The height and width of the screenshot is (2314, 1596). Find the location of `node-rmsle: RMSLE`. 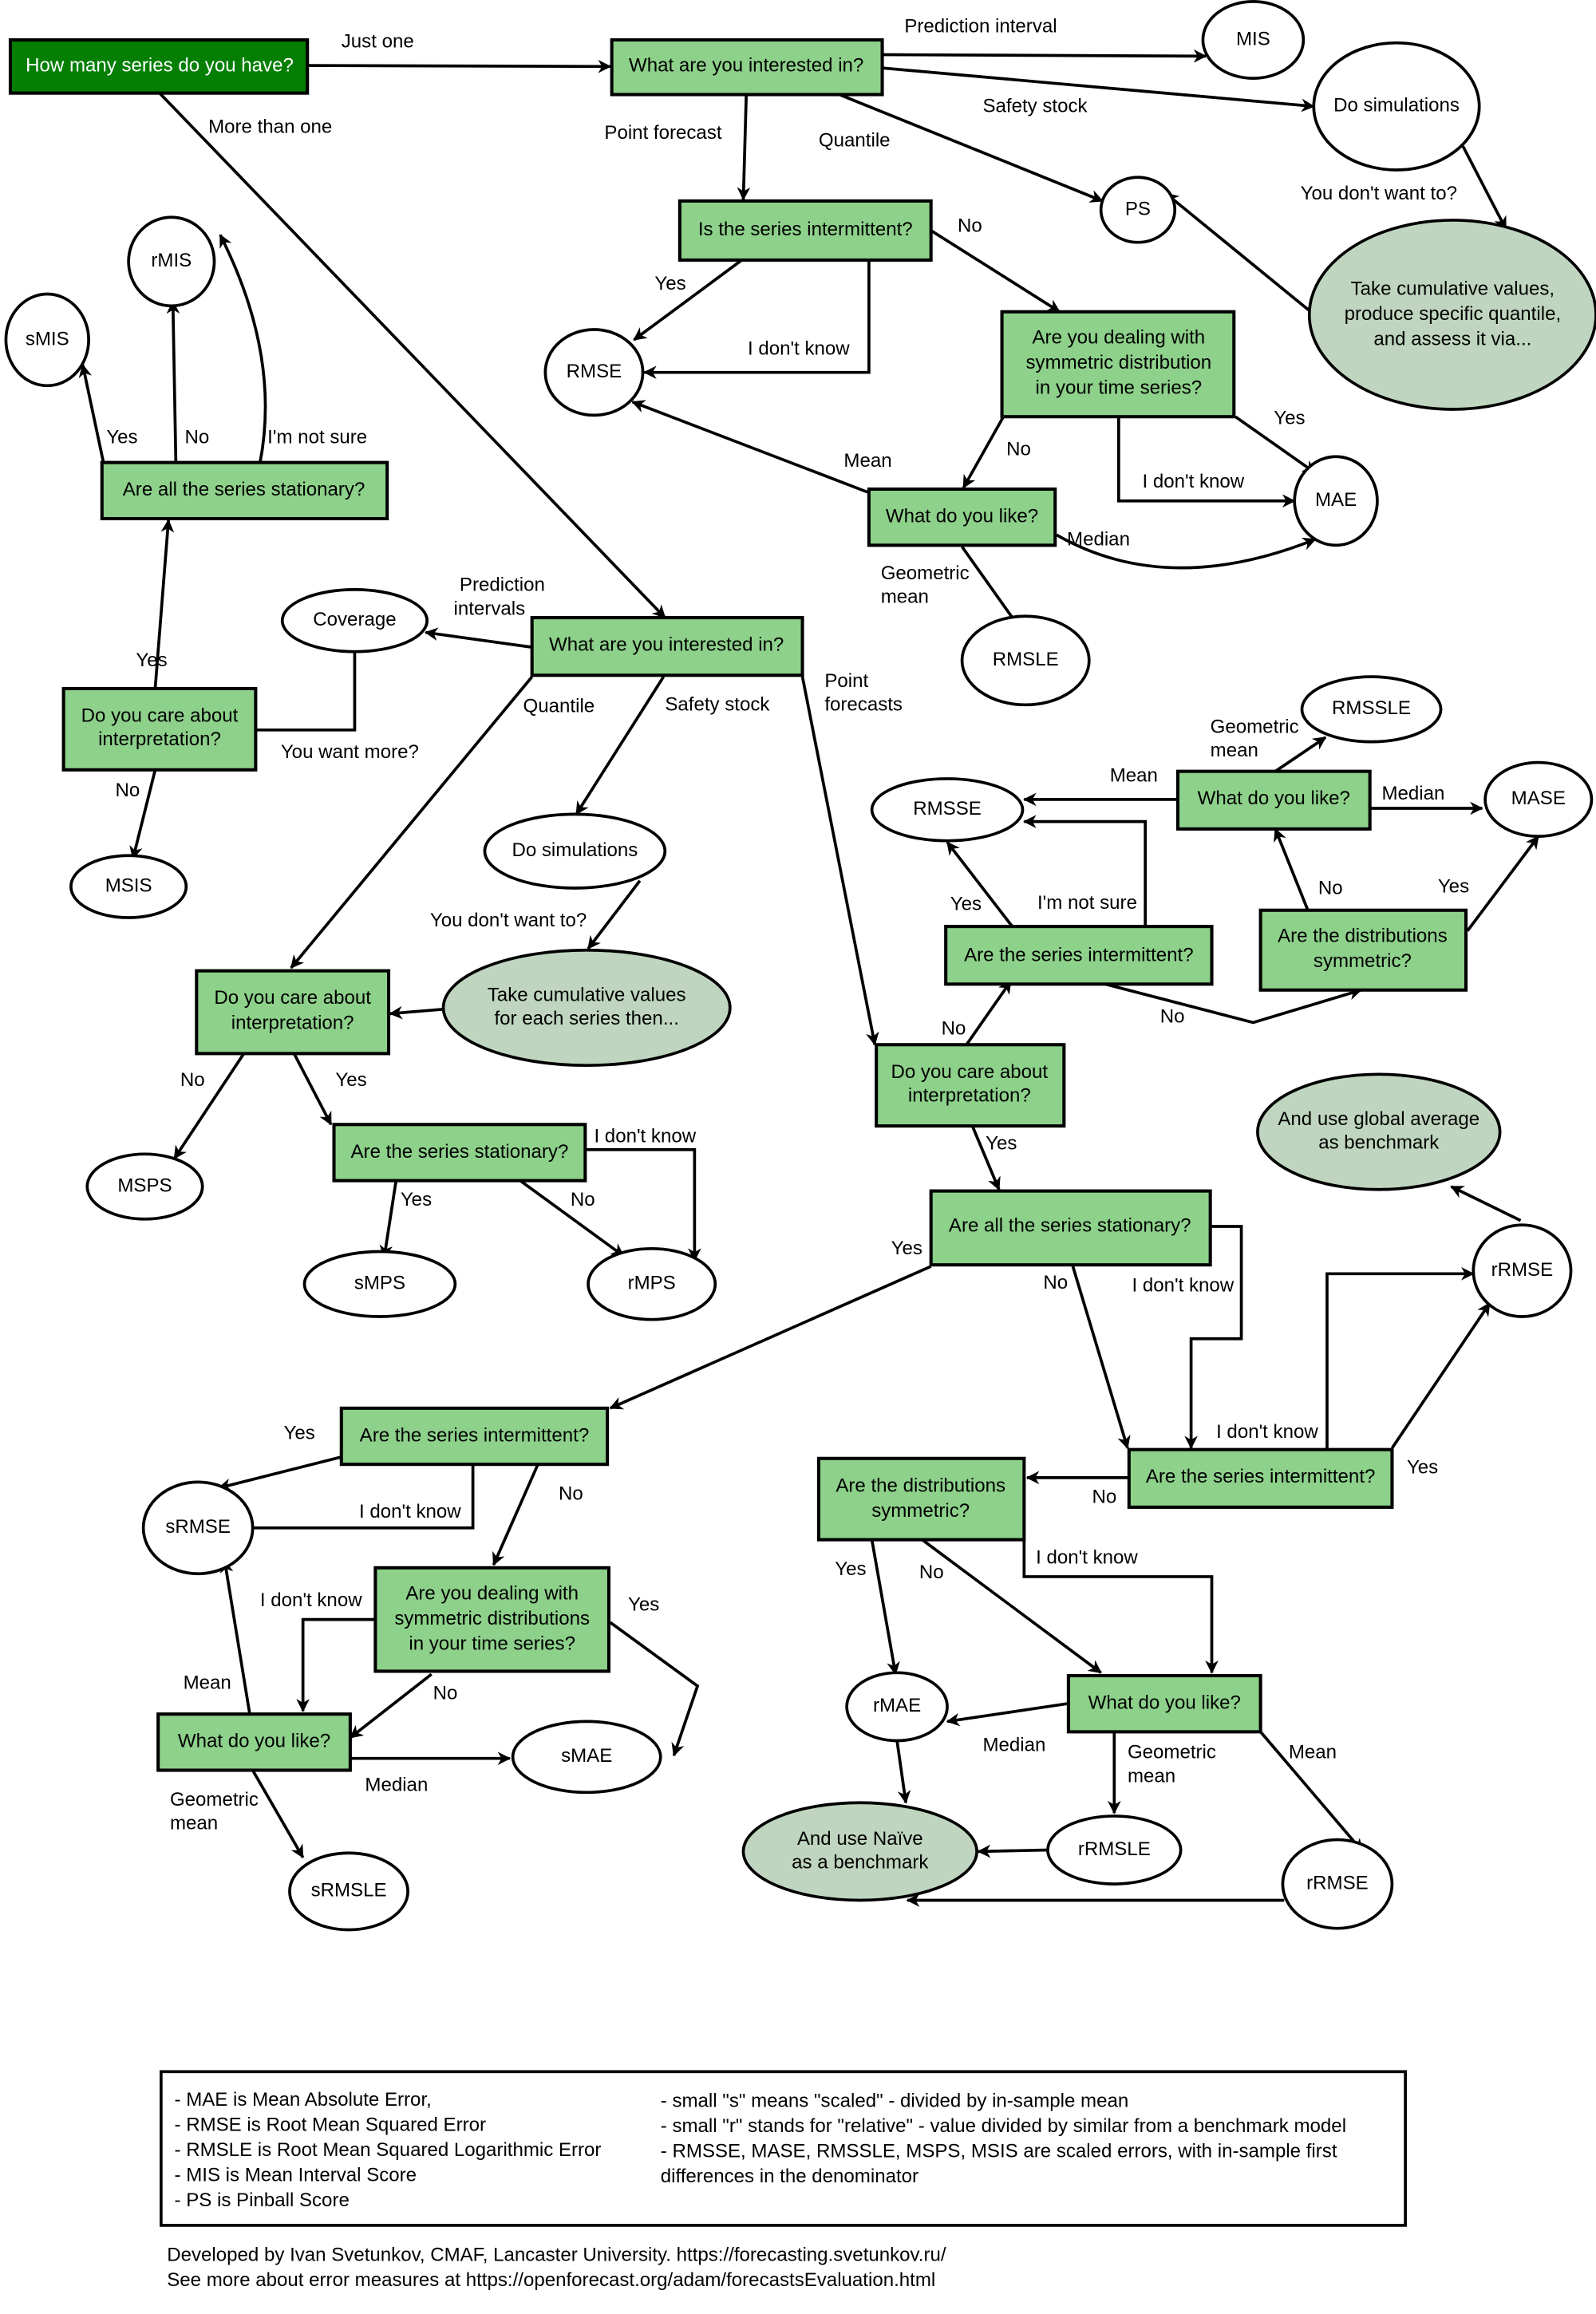

node-rmsle: RMSLE is located at coordinates (1025, 660).